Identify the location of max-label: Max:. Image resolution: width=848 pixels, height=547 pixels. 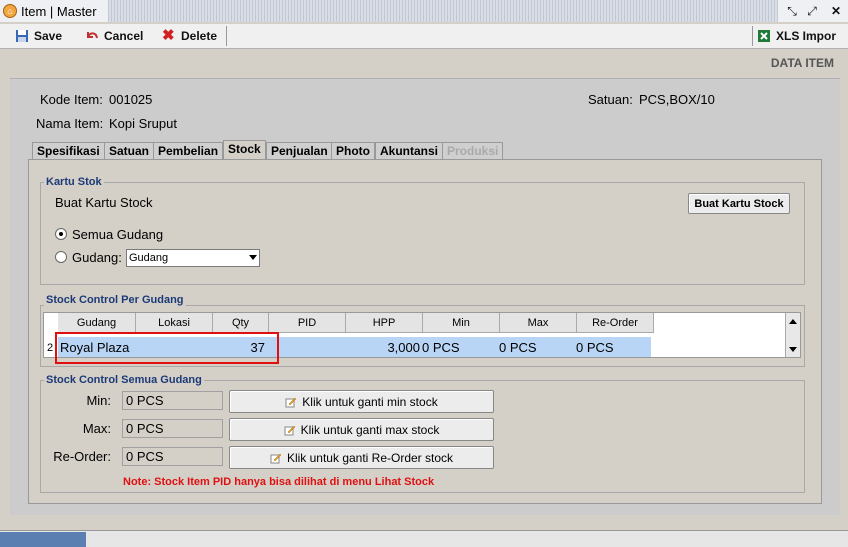
(96, 428).